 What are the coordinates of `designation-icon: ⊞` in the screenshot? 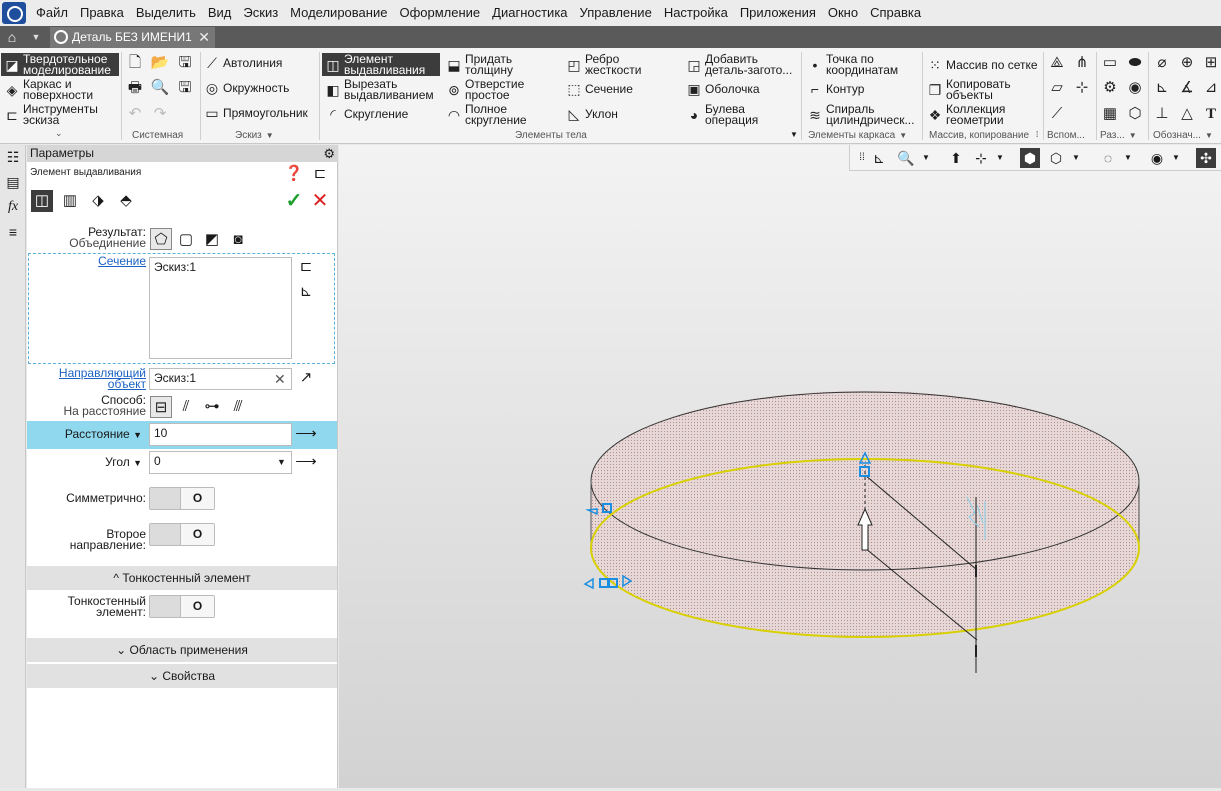 It's located at (1211, 63).